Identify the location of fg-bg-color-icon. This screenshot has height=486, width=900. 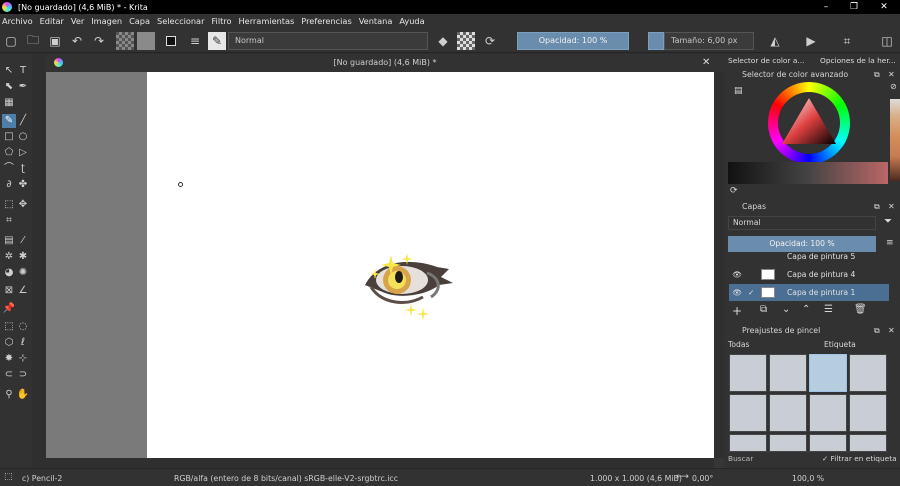
(171, 41).